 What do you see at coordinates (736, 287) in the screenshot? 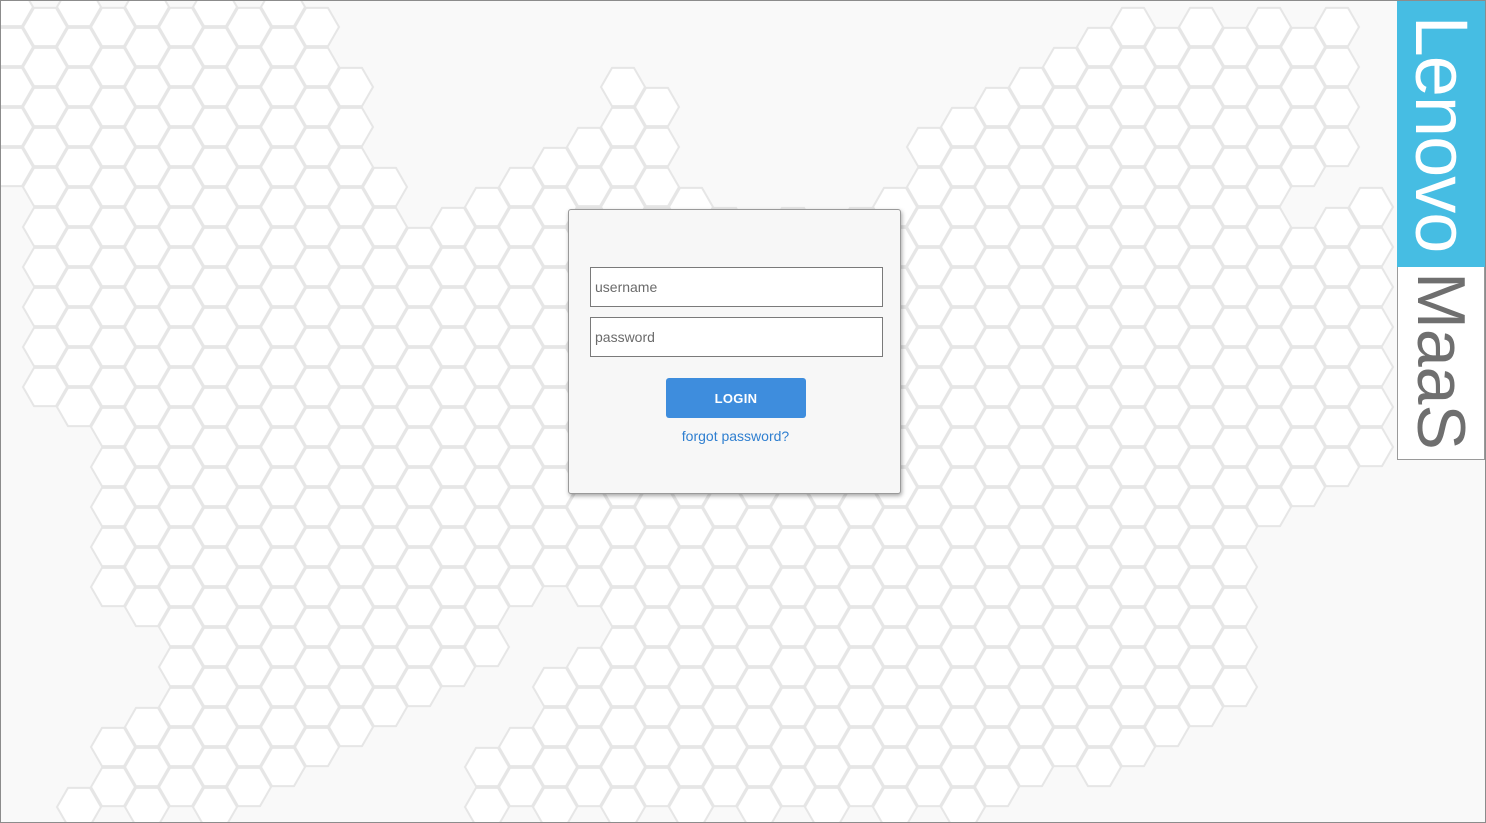
I see `username-input` at bounding box center [736, 287].